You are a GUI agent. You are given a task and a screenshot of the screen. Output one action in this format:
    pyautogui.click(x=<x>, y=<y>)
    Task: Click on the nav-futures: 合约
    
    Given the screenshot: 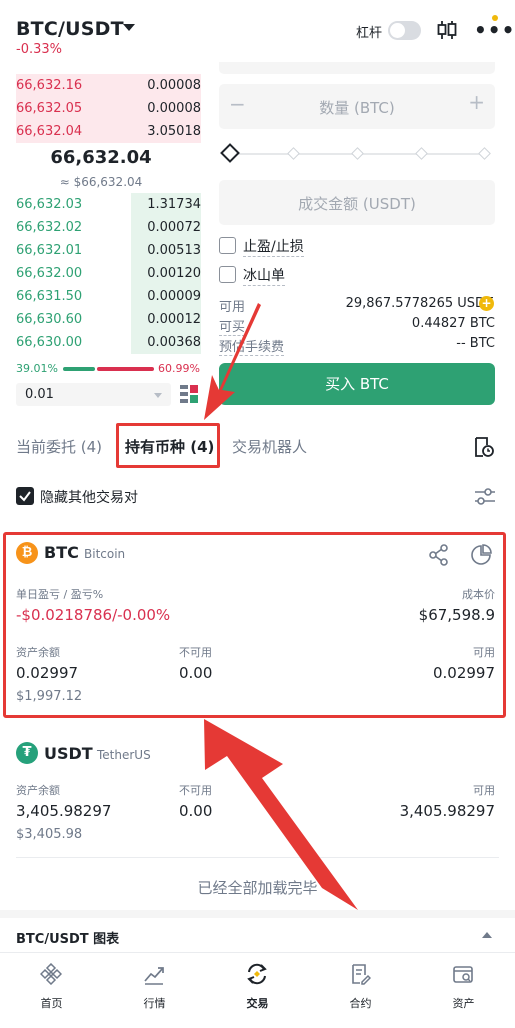 What is the action you would take?
    pyautogui.click(x=360, y=990)
    